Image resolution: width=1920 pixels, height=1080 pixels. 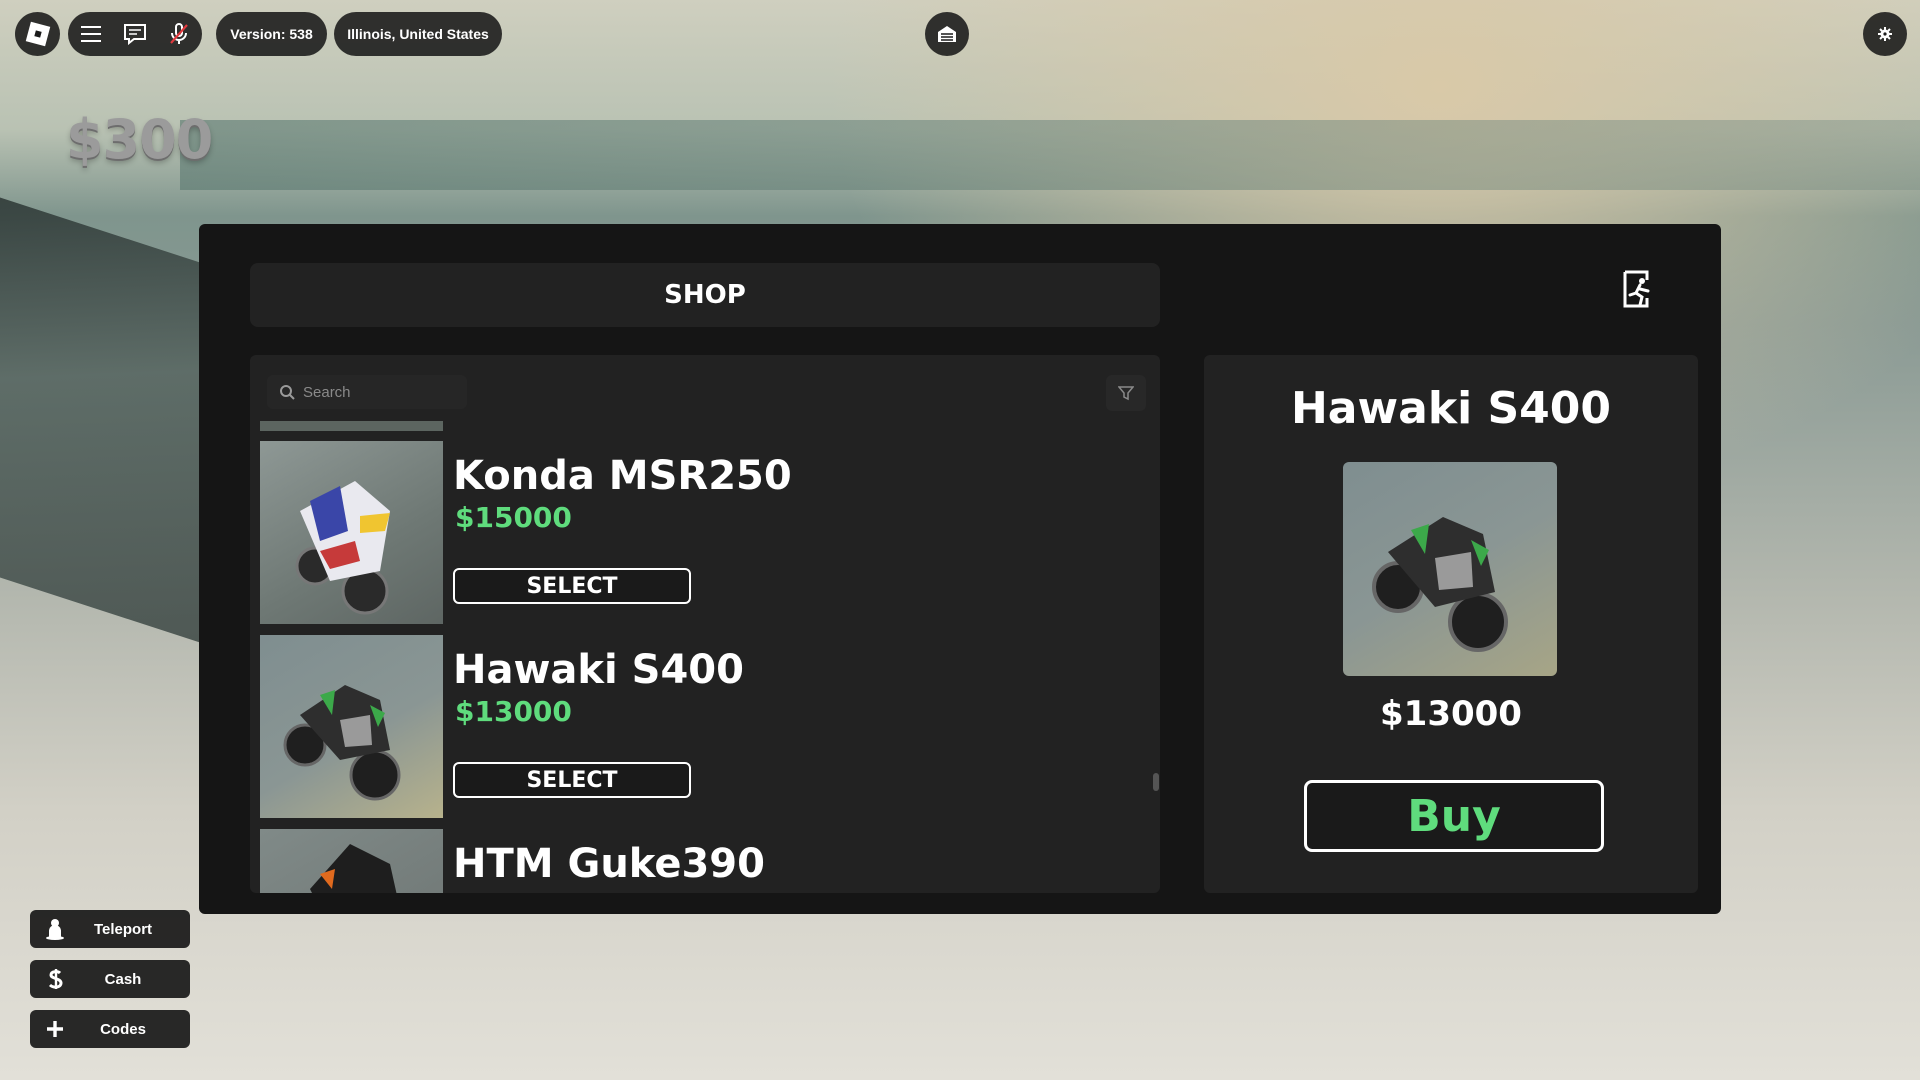 I want to click on search-input, so click(x=378, y=392).